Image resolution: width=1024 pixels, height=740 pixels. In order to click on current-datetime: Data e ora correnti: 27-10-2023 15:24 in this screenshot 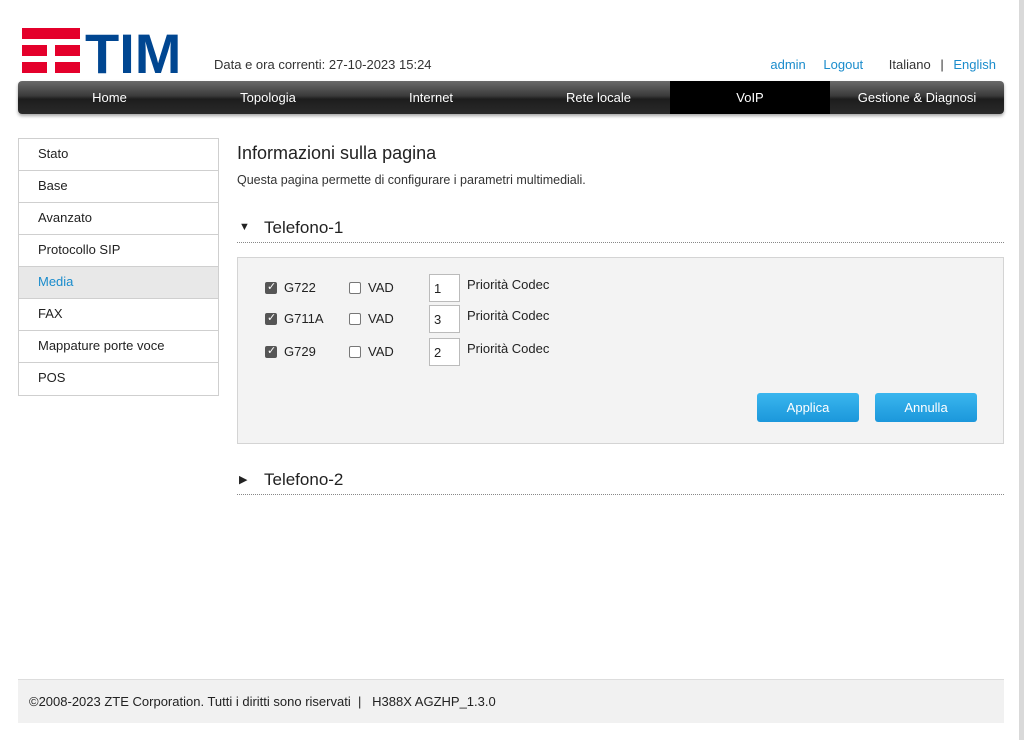, I will do `click(323, 64)`.